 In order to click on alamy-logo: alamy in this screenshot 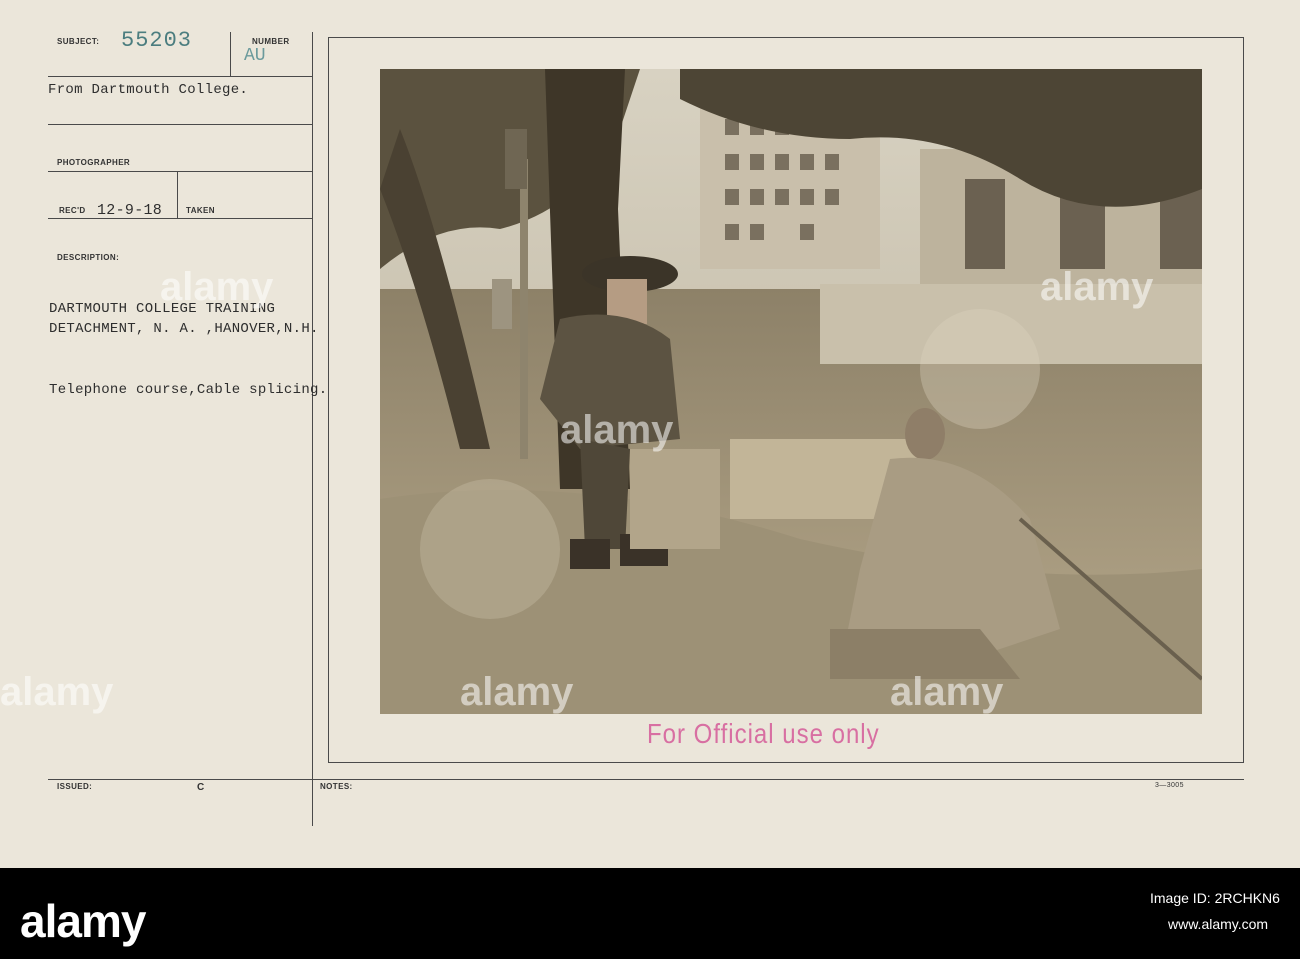, I will do `click(83, 921)`.